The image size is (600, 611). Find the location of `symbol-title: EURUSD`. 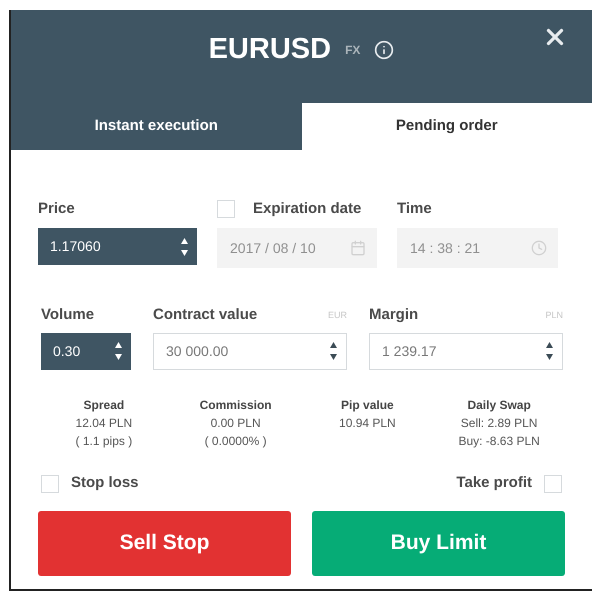

symbol-title: EURUSD is located at coordinates (270, 49).